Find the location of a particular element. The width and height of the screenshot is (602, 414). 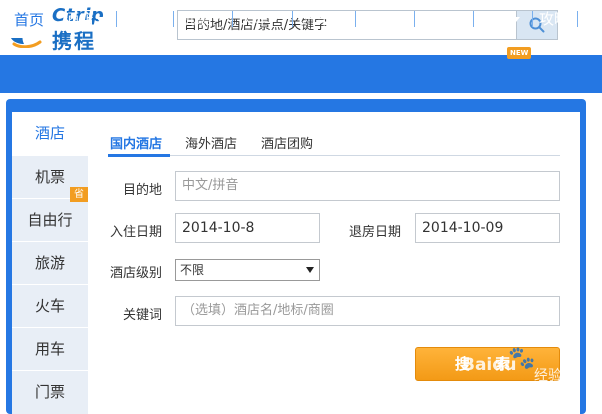

side-tab-train: 火车 is located at coordinates (50, 305).